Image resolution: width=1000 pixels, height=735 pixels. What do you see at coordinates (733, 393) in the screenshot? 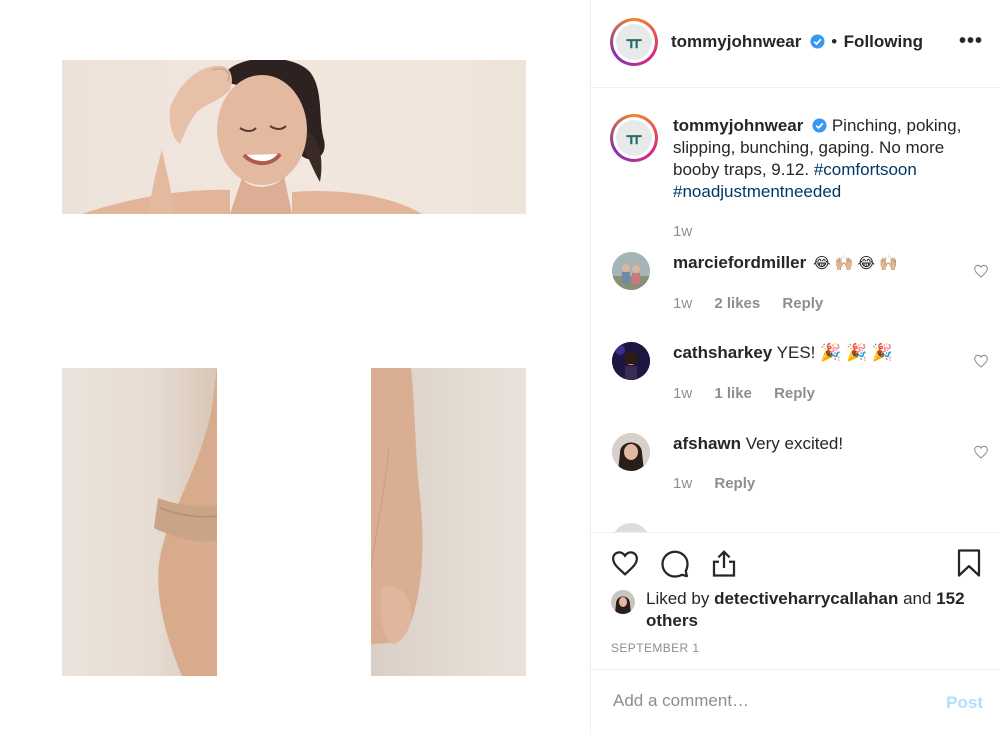
I see `comment-likes: 1 like` at bounding box center [733, 393].